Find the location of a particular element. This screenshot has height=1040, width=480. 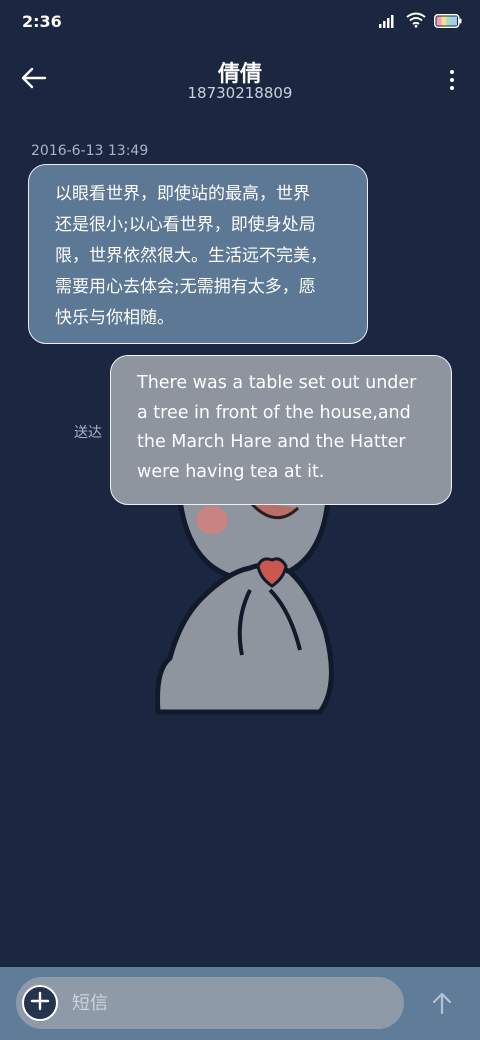

message-line: 以眼看世界，即使站的最高，世界 is located at coordinates (182, 194).